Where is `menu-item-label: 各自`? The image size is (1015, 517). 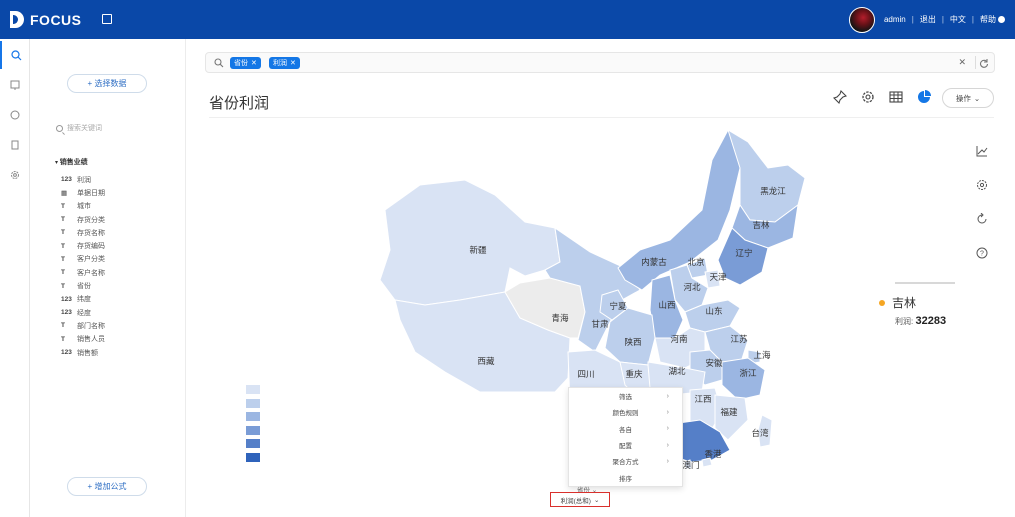
menu-item-label: 各自 is located at coordinates (625, 430).